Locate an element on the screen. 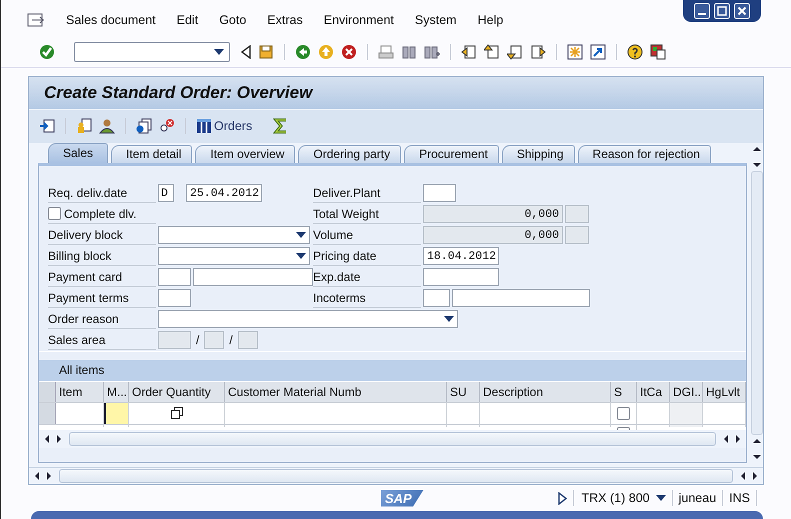  tab: Sales is located at coordinates (78, 152).